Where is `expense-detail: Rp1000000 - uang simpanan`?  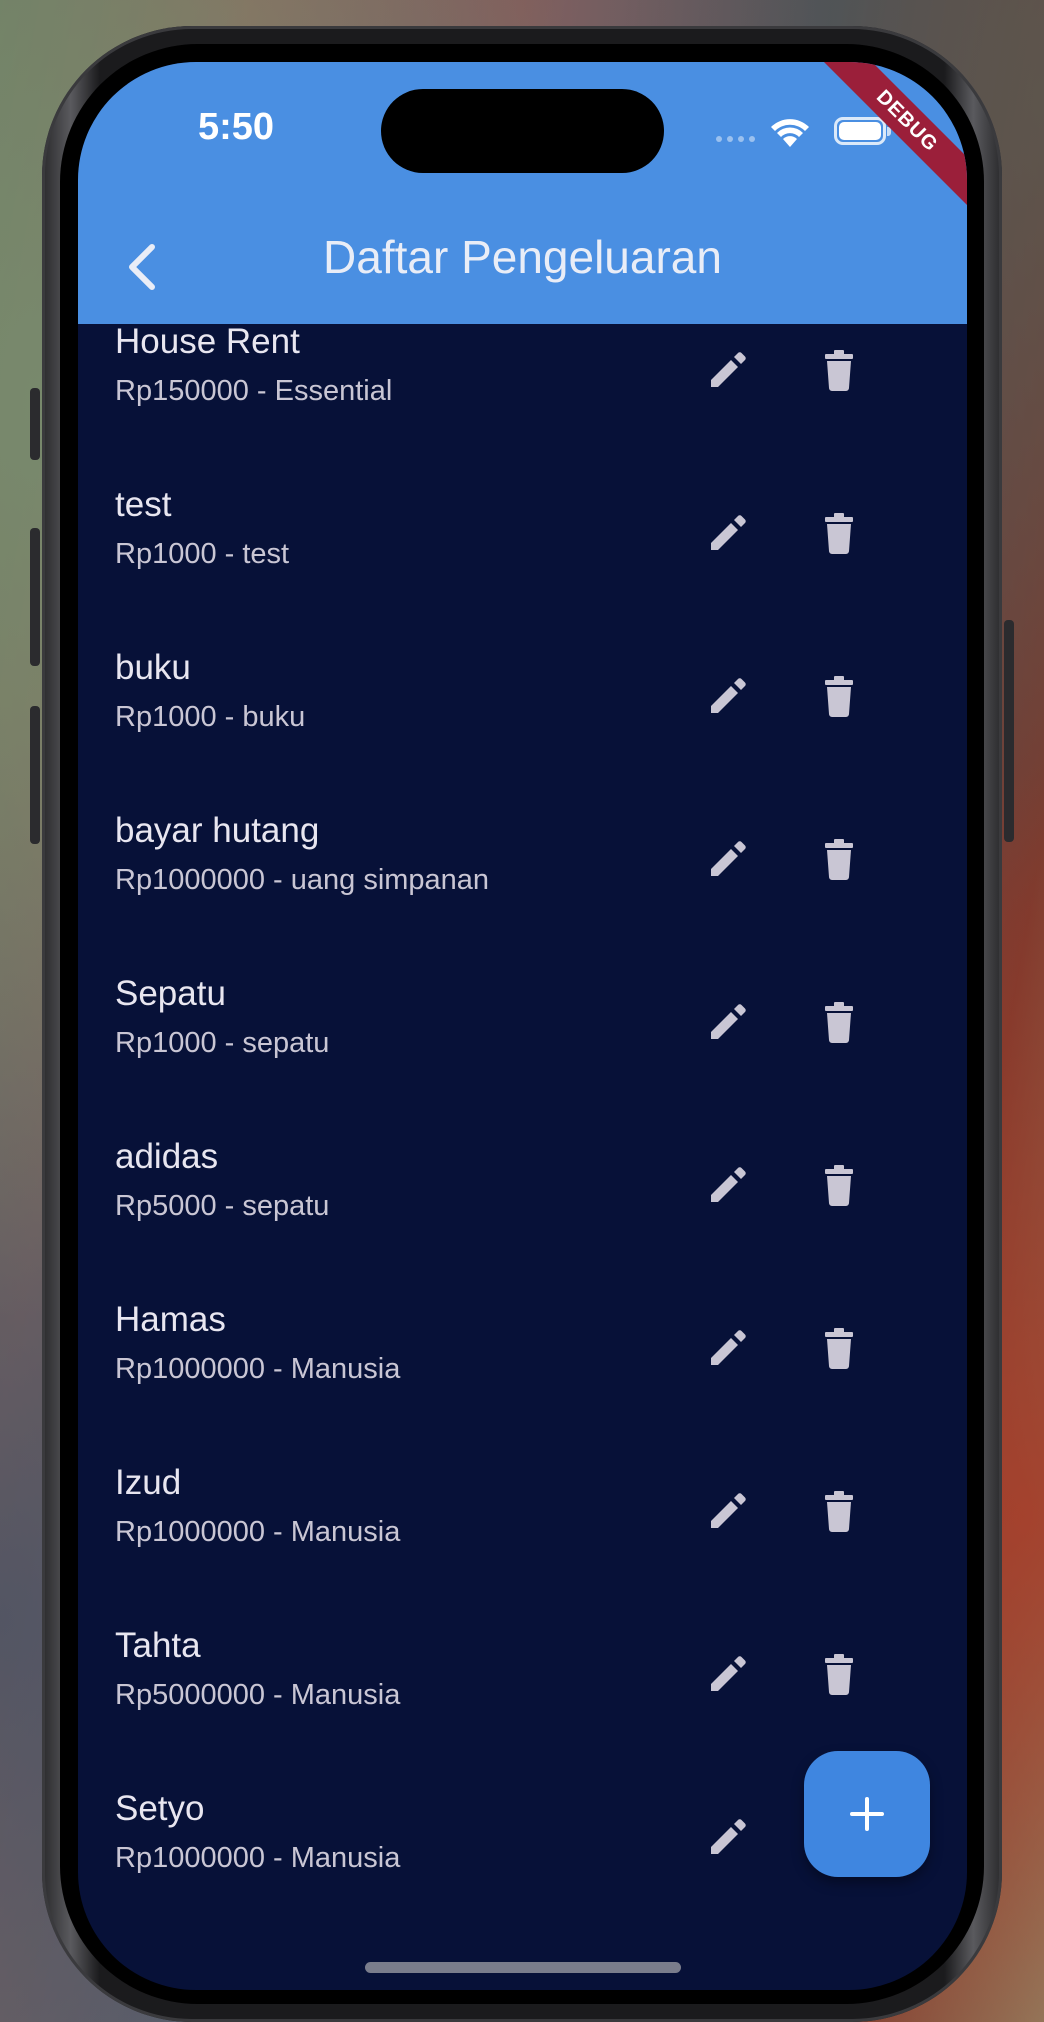 expense-detail: Rp1000000 - uang simpanan is located at coordinates (302, 880).